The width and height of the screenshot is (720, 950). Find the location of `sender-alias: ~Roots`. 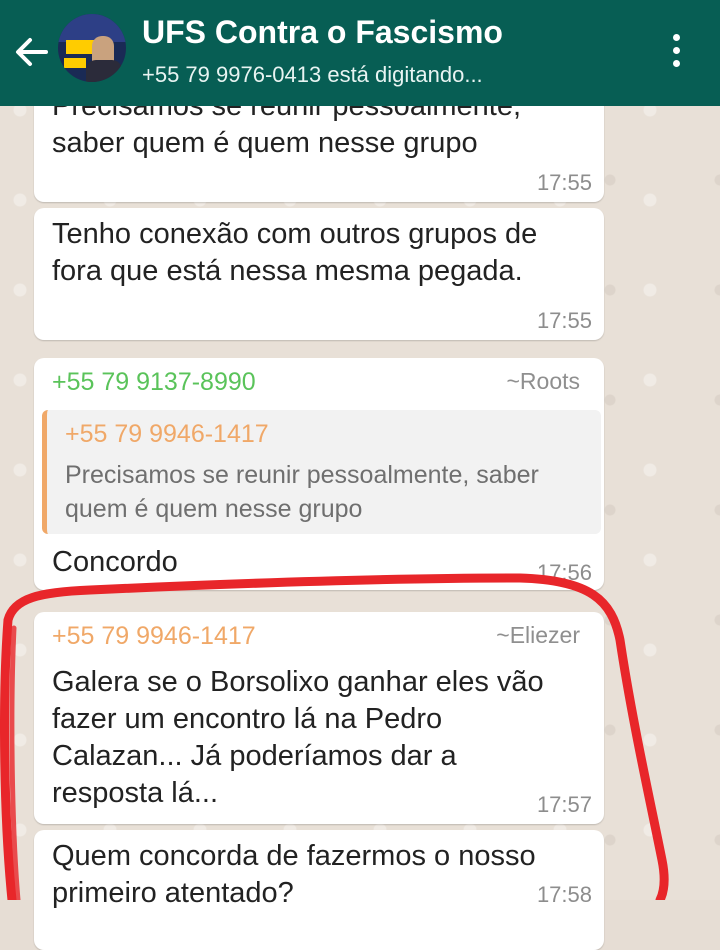

sender-alias: ~Roots is located at coordinates (543, 381).